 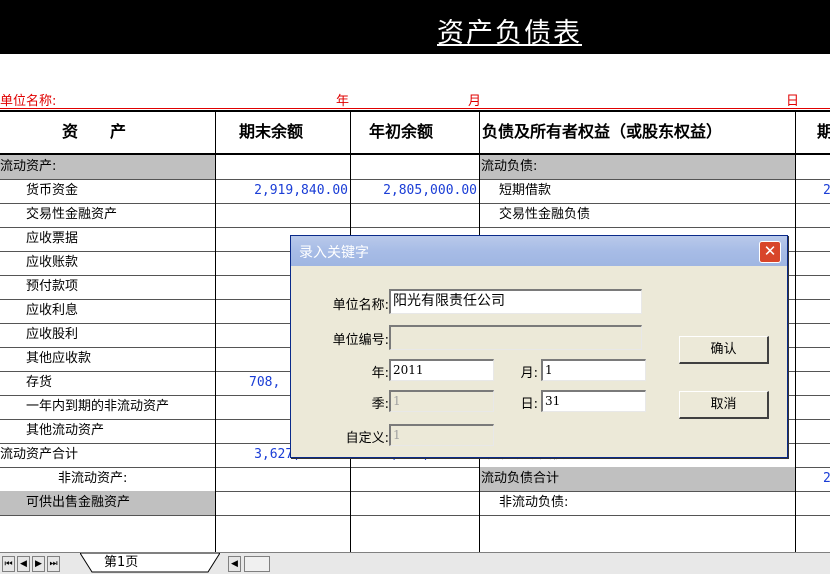 What do you see at coordinates (441, 370) in the screenshot?
I see `year-input: 2011` at bounding box center [441, 370].